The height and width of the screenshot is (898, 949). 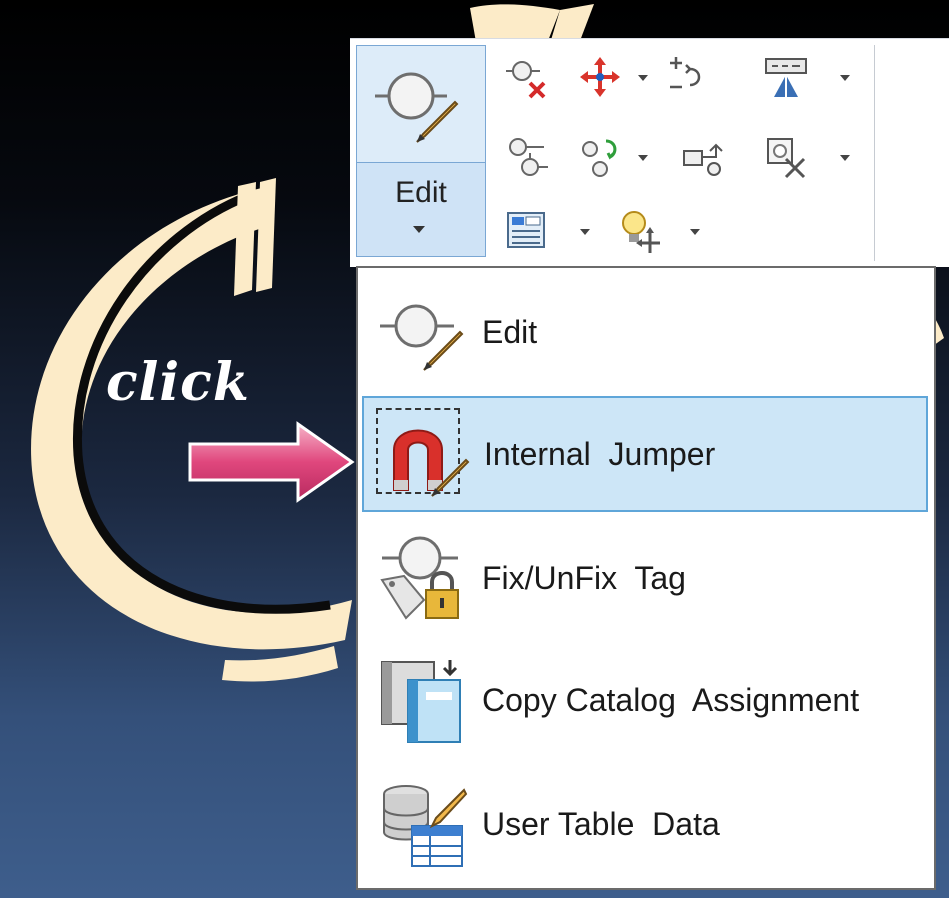 I want to click on insert-component-icon, so click(x=786, y=77).